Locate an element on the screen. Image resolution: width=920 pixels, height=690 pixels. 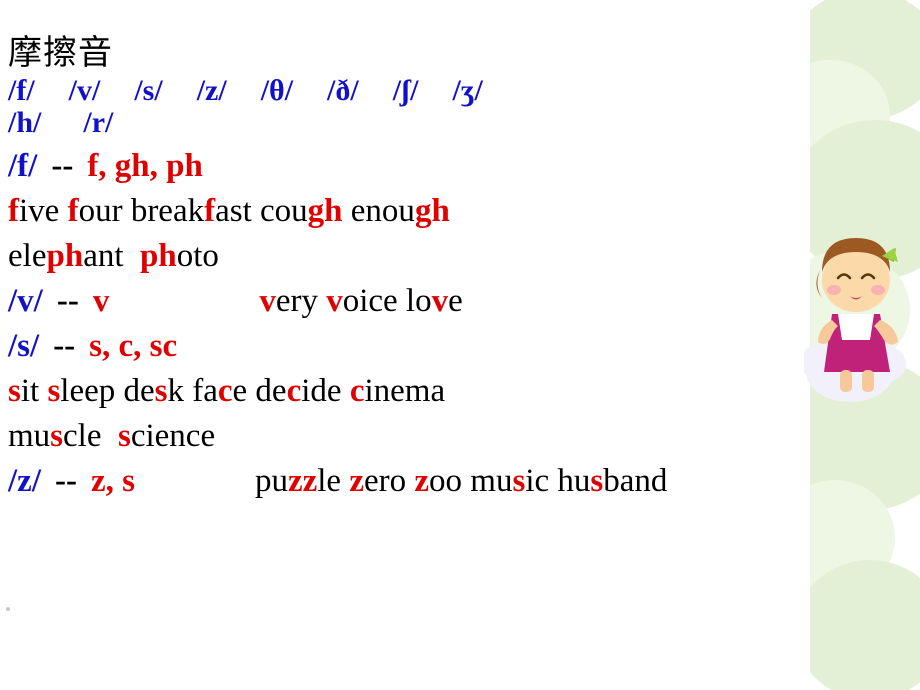
entry-z-row: /z/-- z, s puzzle zero zoo music husband is located at coordinates (338, 481).